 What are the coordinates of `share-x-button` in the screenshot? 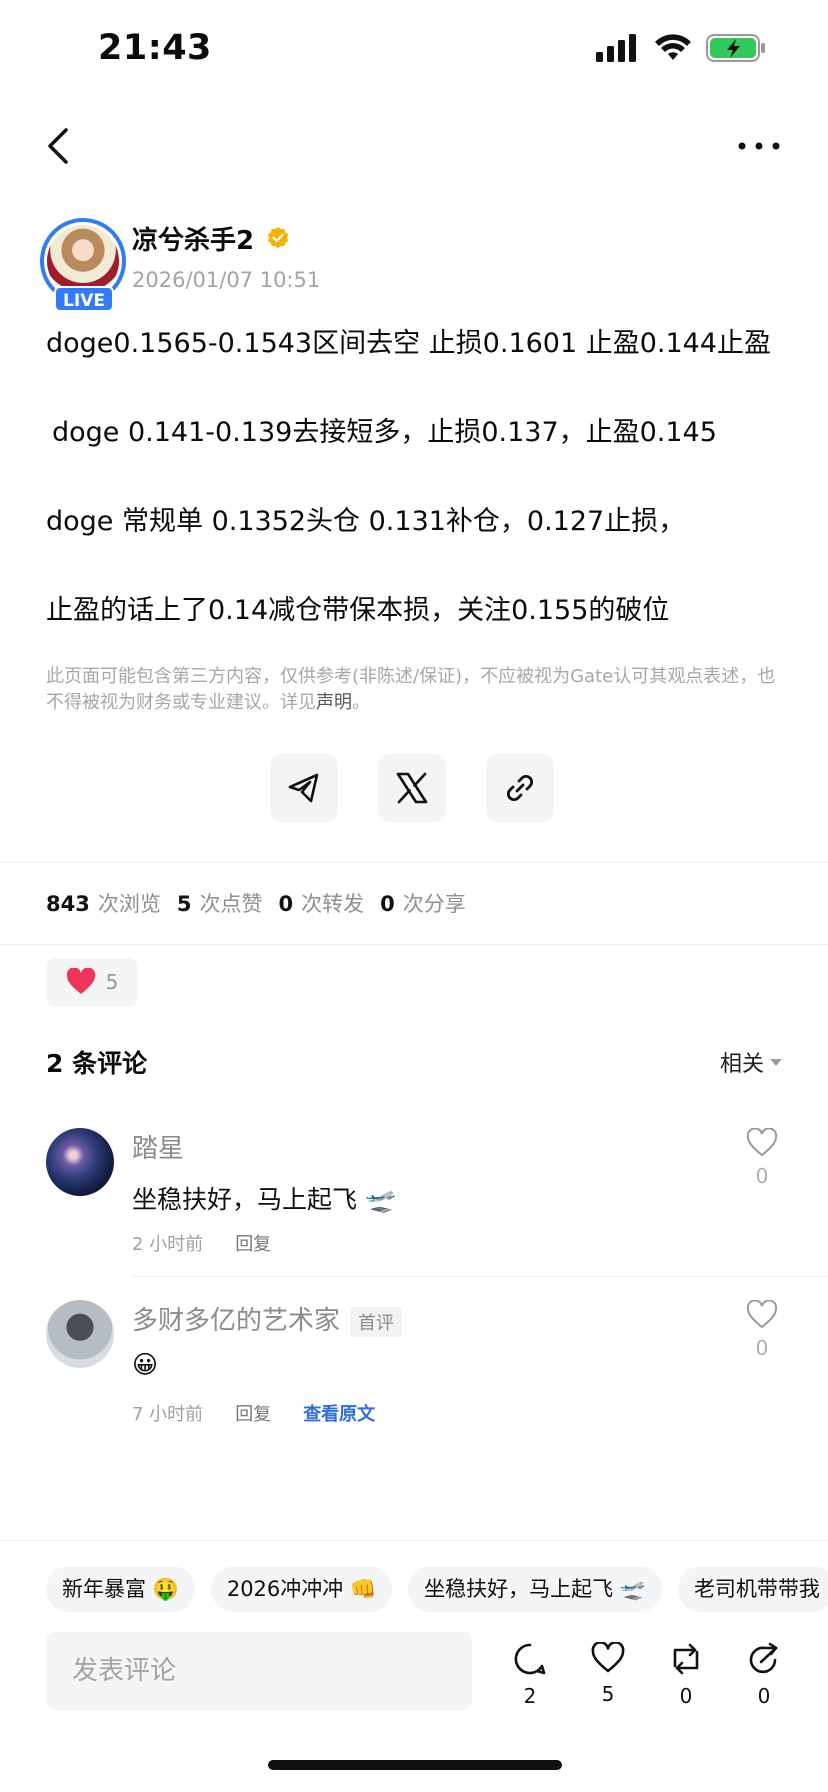 It's located at (412, 788).